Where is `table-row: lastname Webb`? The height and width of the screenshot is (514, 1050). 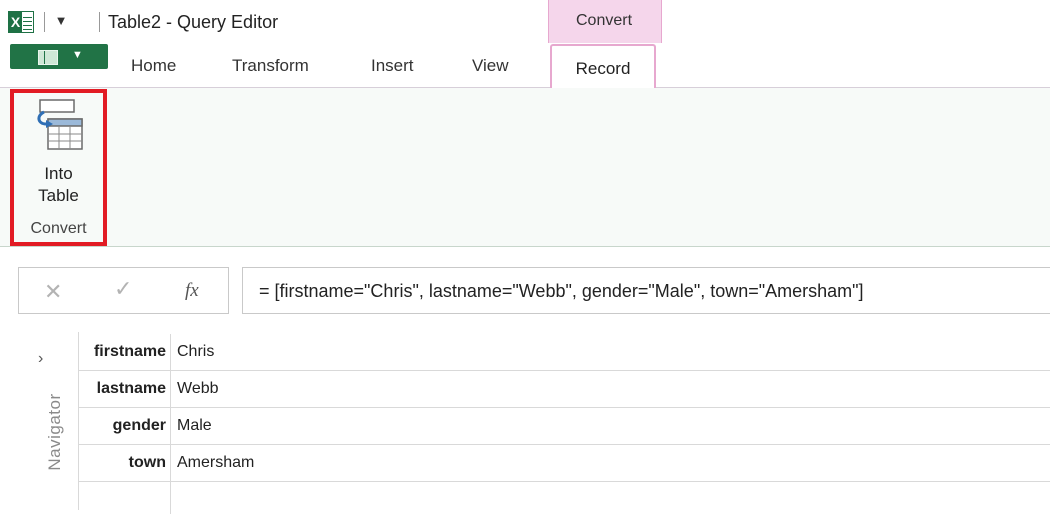 table-row: lastname Webb is located at coordinates (564, 389).